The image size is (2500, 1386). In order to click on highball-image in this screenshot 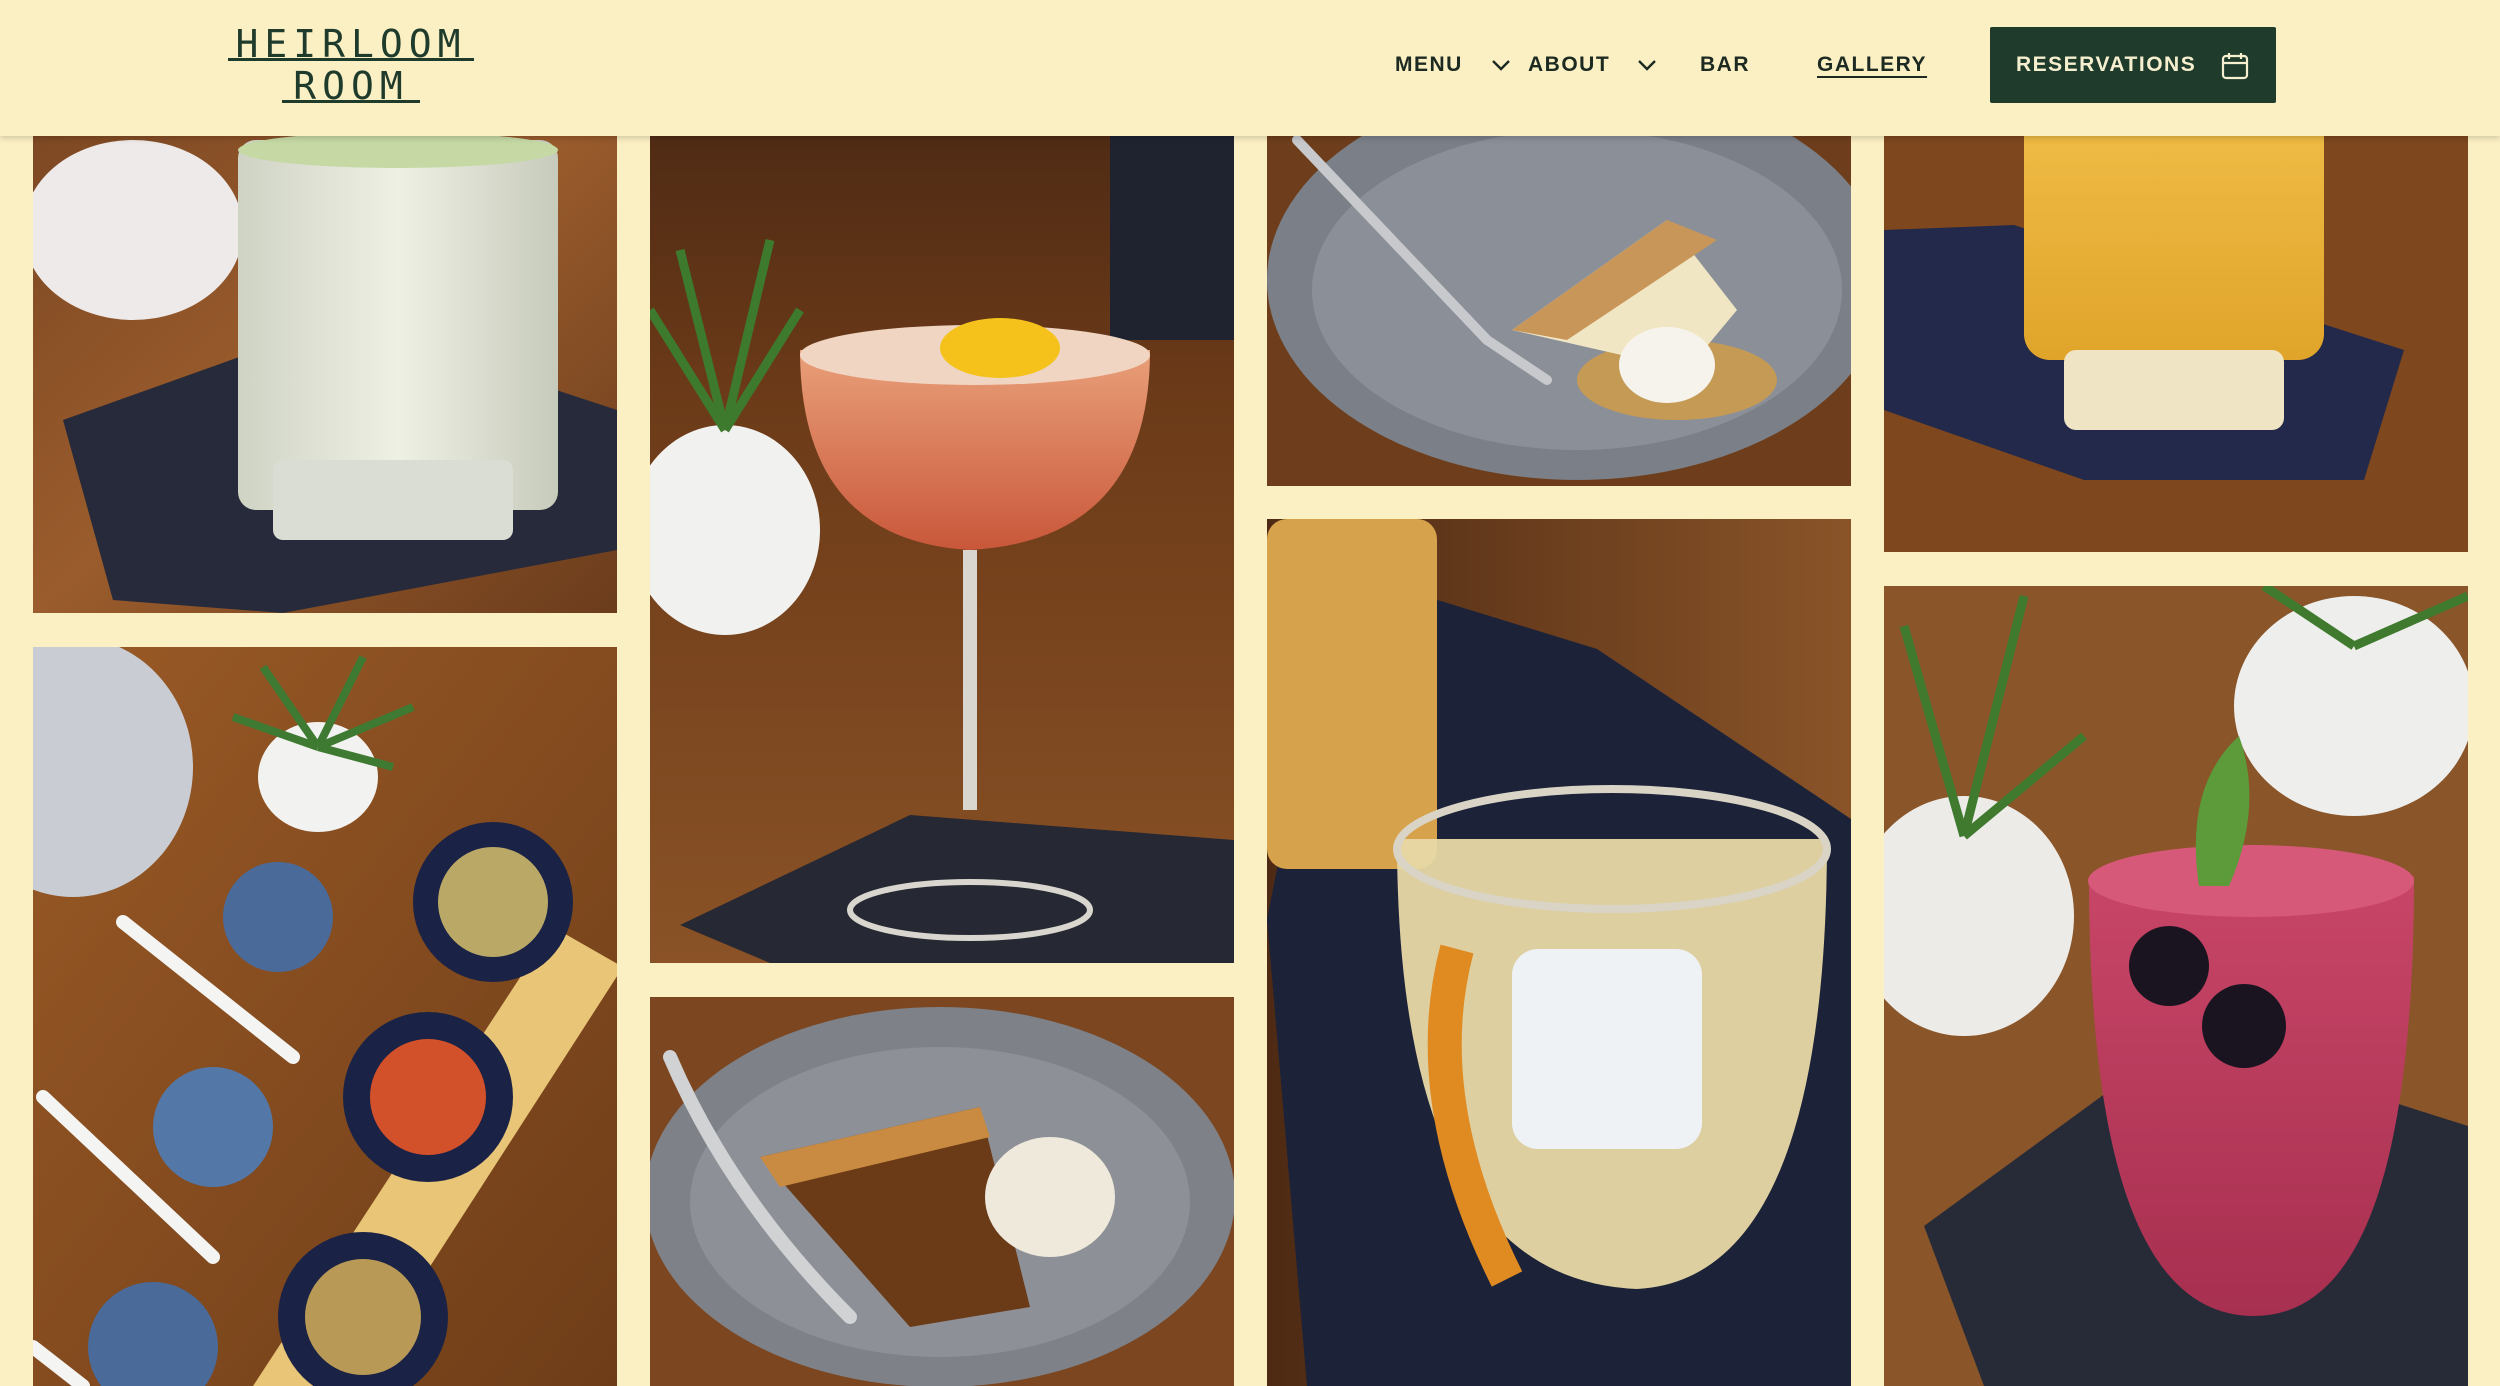, I will do `click(2176, 316)`.